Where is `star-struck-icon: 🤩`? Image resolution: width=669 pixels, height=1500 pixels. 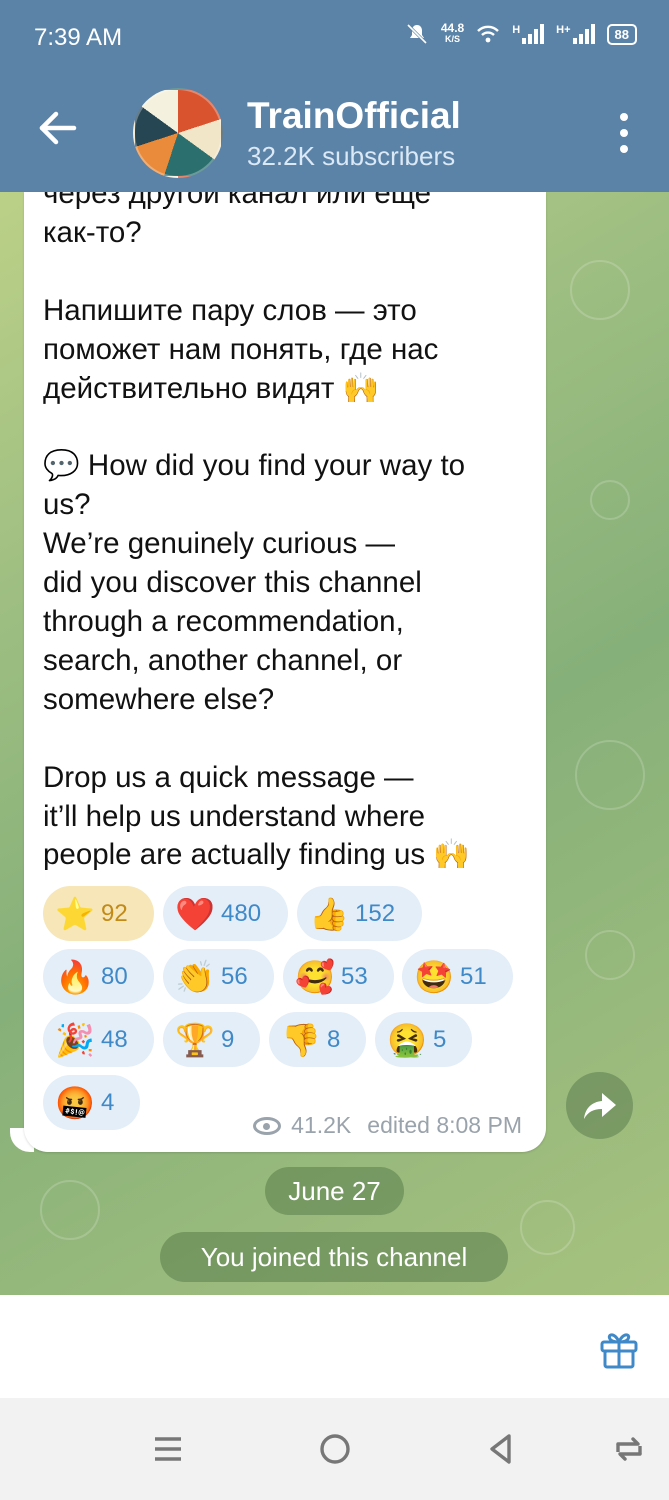 star-struck-icon: 🤩 is located at coordinates (434, 976).